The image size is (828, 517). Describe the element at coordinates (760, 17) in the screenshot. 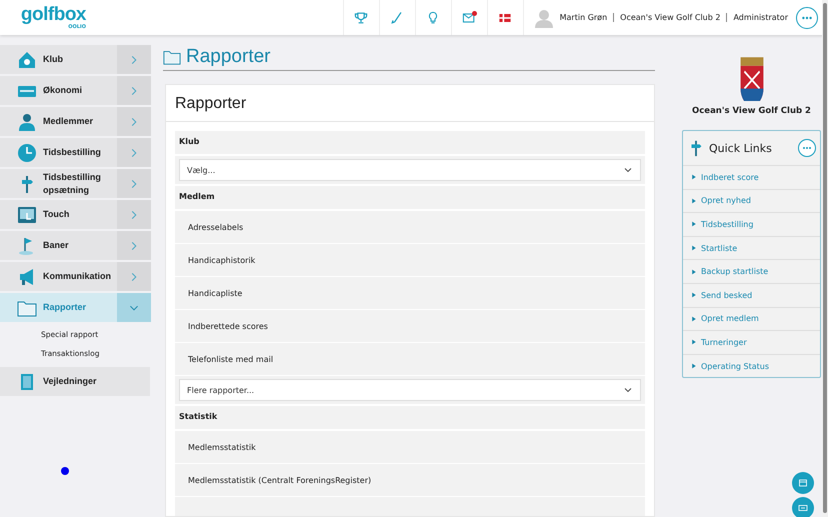

I see `user-role: Administrator` at that location.